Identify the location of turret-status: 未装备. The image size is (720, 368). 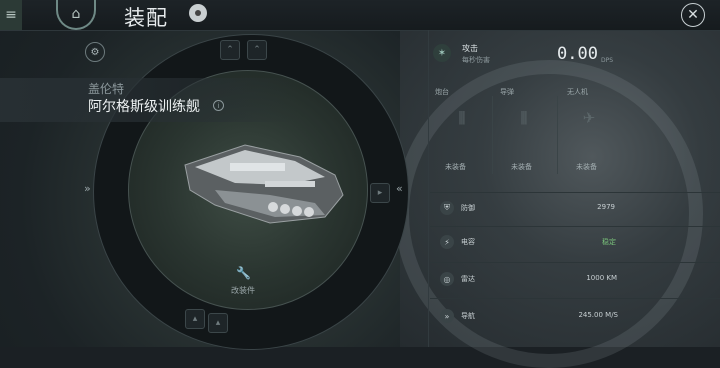
(455, 167).